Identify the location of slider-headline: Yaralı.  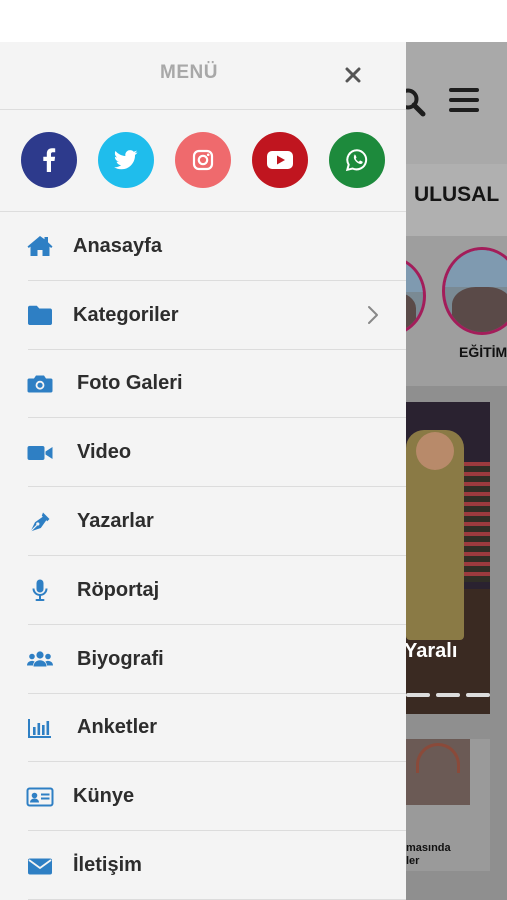
(430, 651).